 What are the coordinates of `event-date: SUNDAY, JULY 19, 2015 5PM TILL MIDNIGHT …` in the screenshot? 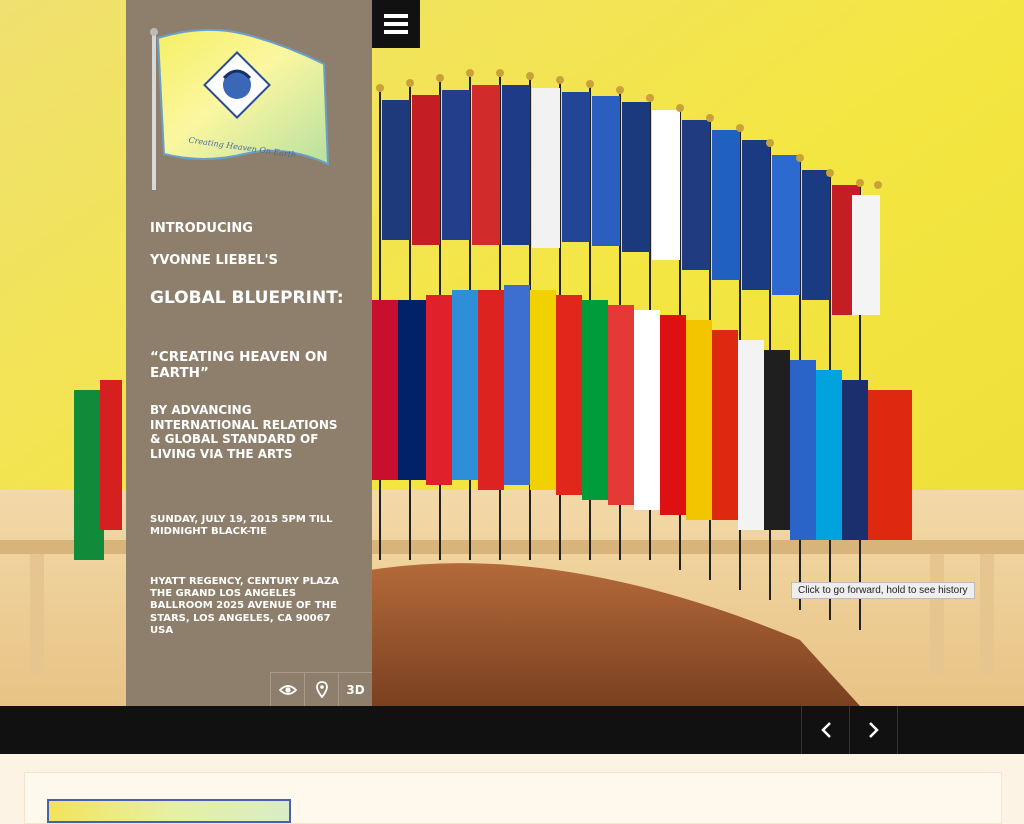 It's located at (241, 526).